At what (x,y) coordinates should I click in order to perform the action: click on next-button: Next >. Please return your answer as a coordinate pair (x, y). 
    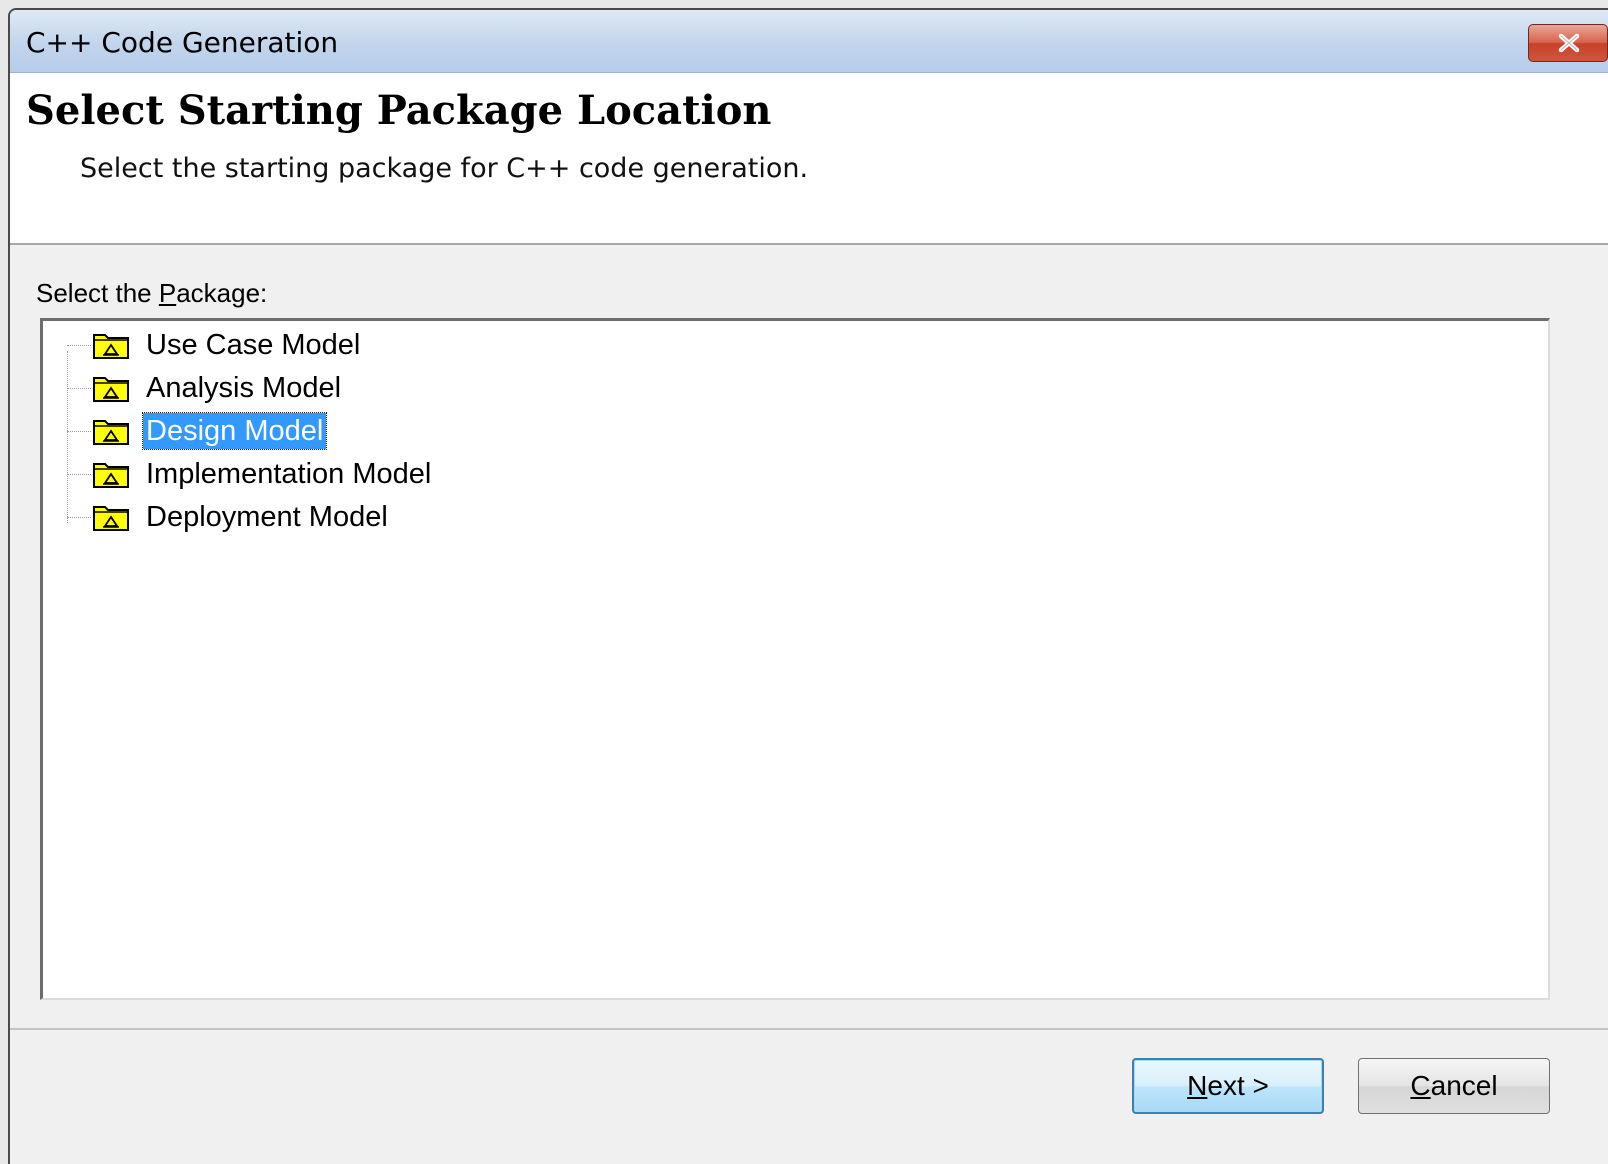
    Looking at the image, I should click on (1228, 1086).